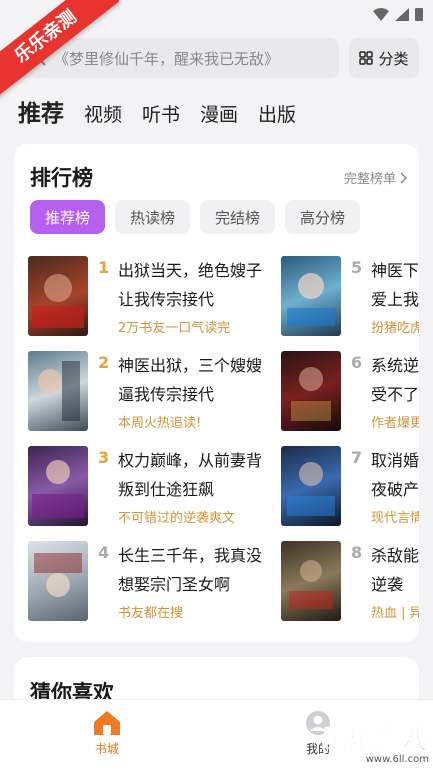 The image size is (433, 769). I want to click on book-title: 长生三千年，我真没想娶宗门圣女啊, so click(190, 570).